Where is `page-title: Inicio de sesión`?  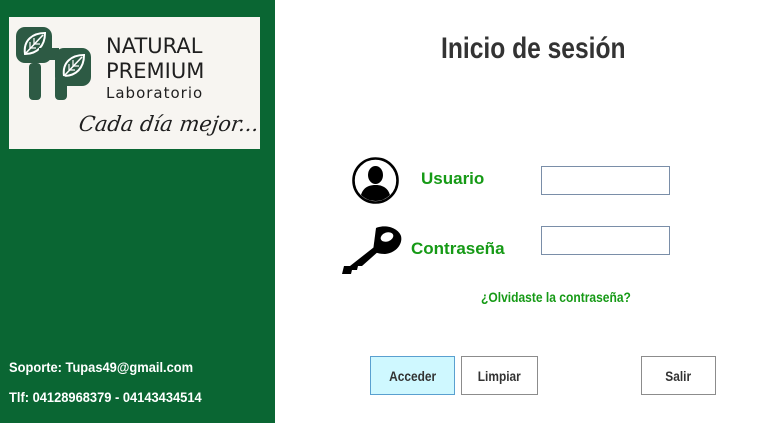 page-title: Inicio de sesión is located at coordinates (533, 48).